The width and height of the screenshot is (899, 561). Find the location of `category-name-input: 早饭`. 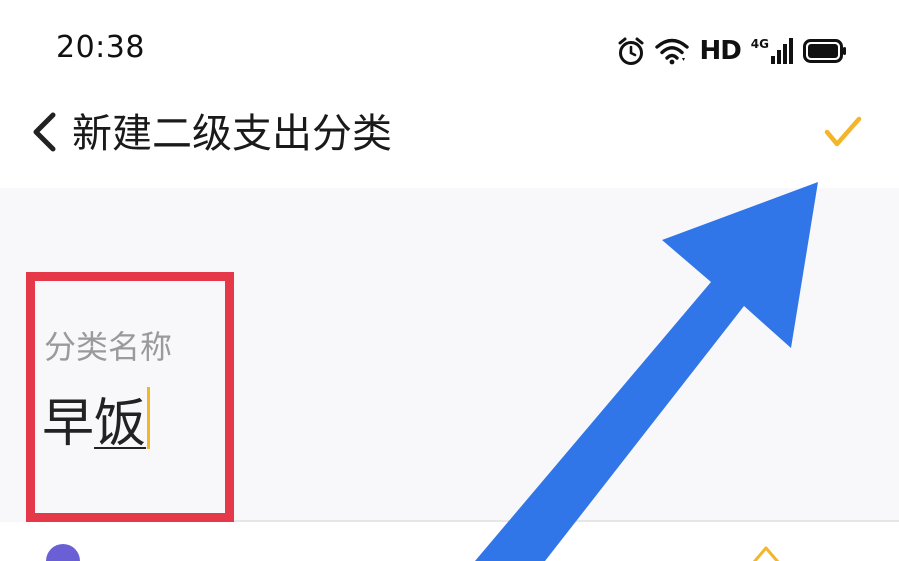

category-name-input: 早饭 is located at coordinates (96, 419).